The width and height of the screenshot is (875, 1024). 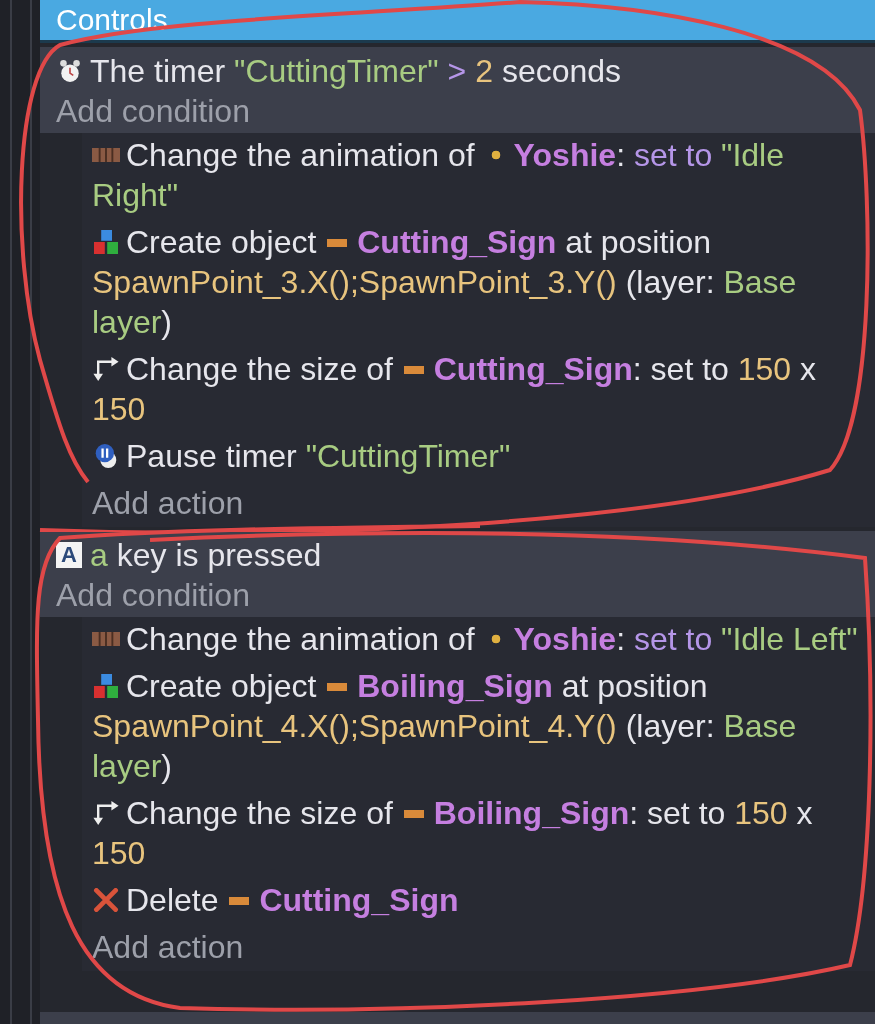 I want to click on action-text: Change the animation of Yoshie: set to "Idle Left", so click(x=478, y=639).